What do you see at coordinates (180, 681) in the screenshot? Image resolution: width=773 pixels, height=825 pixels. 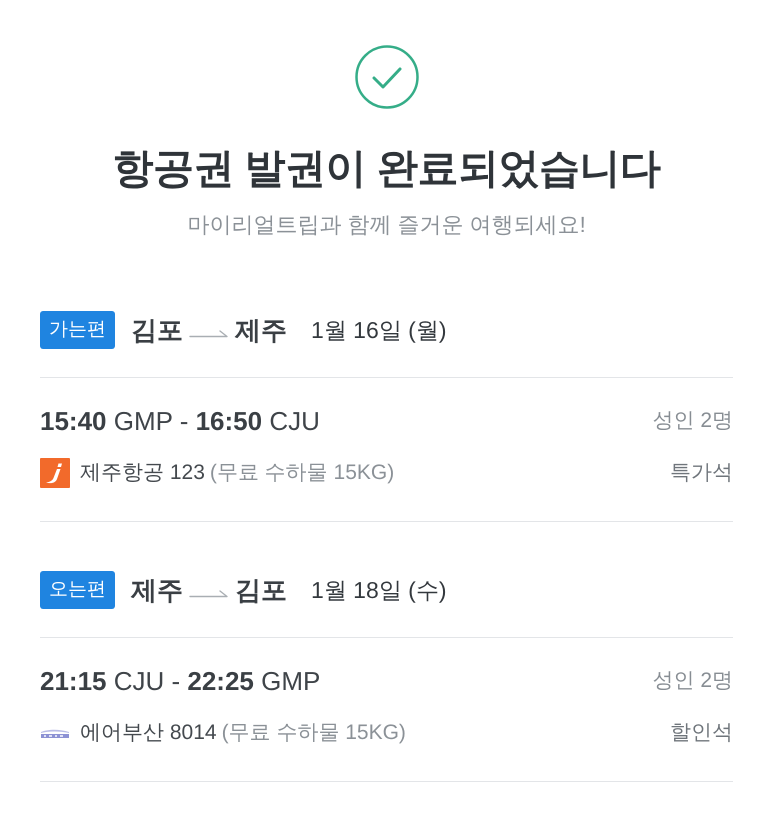 I see `flight-times: 21:15 CJU - 22:25 GMP` at bounding box center [180, 681].